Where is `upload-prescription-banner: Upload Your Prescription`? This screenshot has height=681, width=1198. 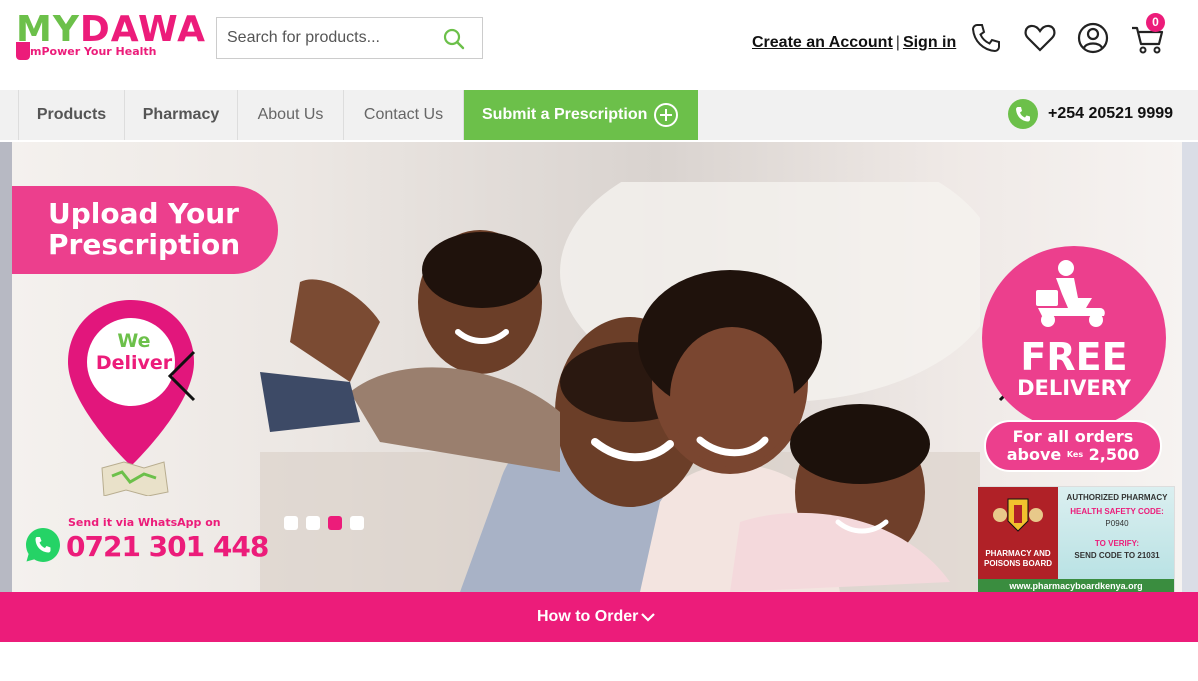 upload-prescription-banner: Upload Your Prescription is located at coordinates (145, 230).